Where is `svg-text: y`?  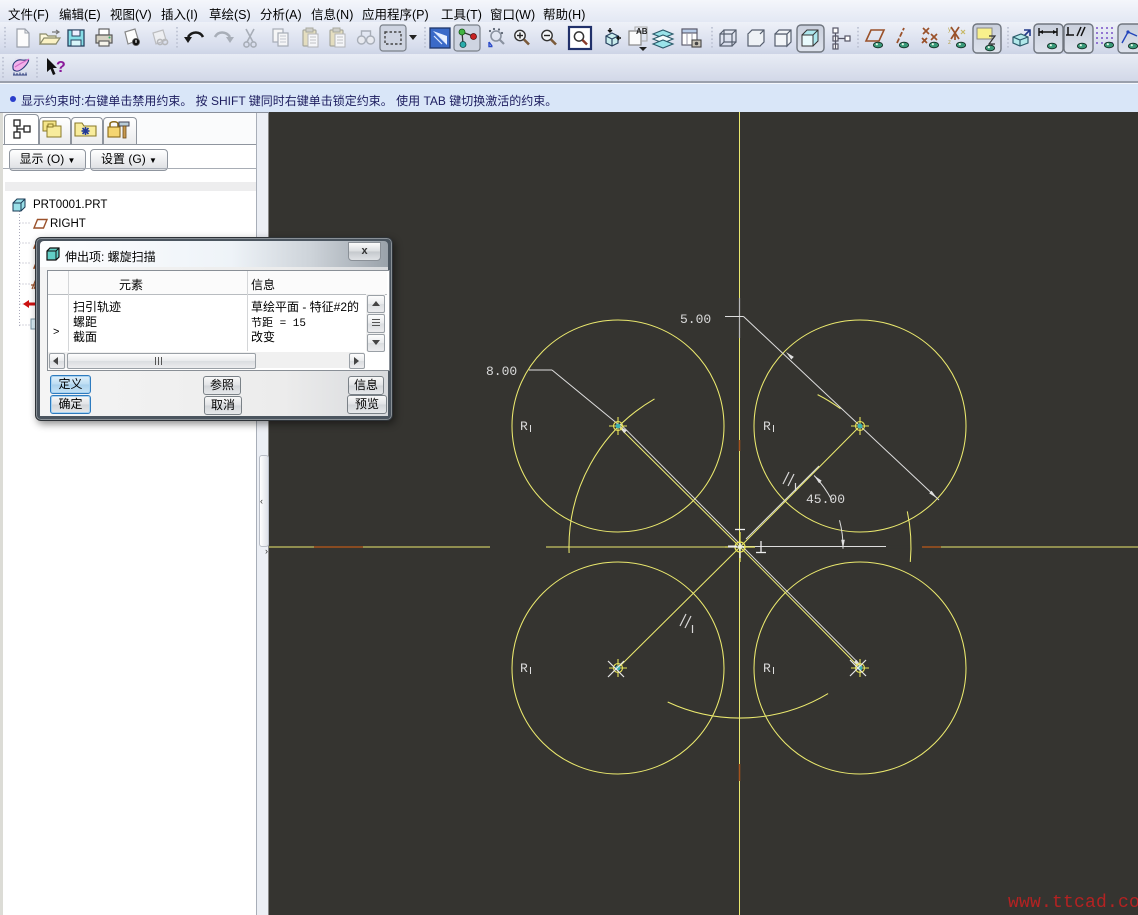
svg-text: y is located at coordinates (949, 30).